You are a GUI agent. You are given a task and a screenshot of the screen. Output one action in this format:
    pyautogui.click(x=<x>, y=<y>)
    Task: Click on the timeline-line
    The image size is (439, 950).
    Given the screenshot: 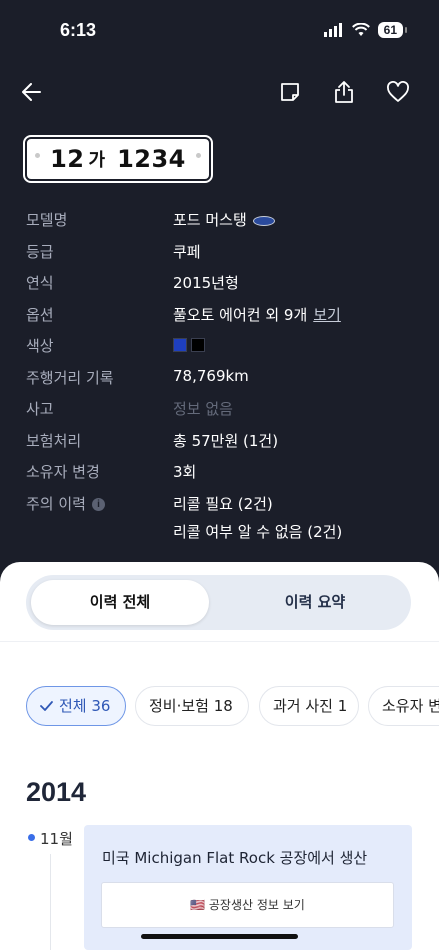 What is the action you would take?
    pyautogui.click(x=50, y=902)
    